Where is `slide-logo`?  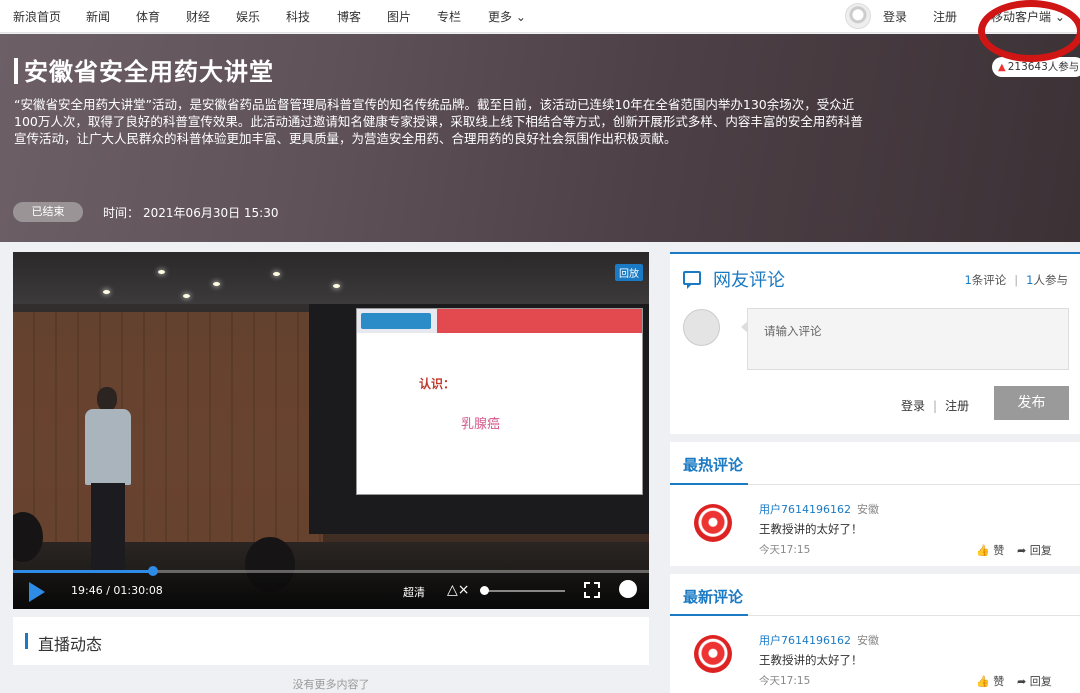
slide-logo is located at coordinates (396, 321).